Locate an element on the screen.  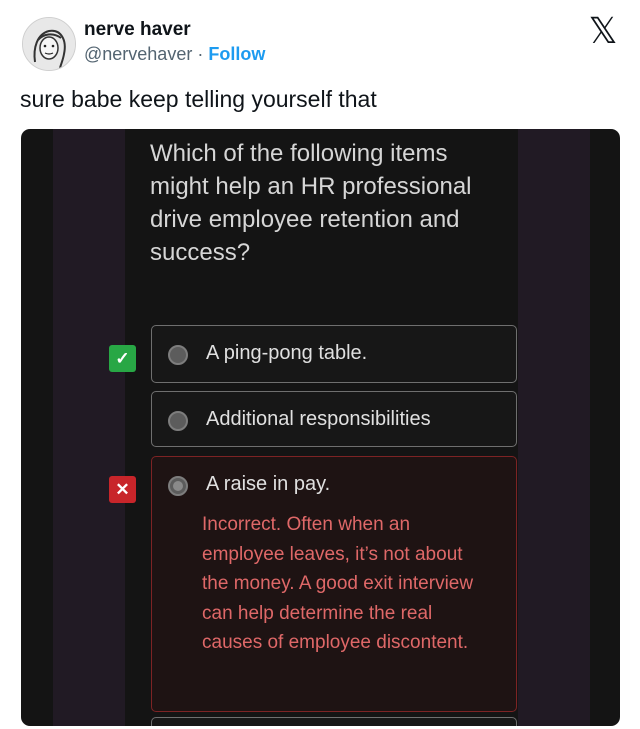
handle-row: @nervehaver · Follow is located at coordinates (174, 54).